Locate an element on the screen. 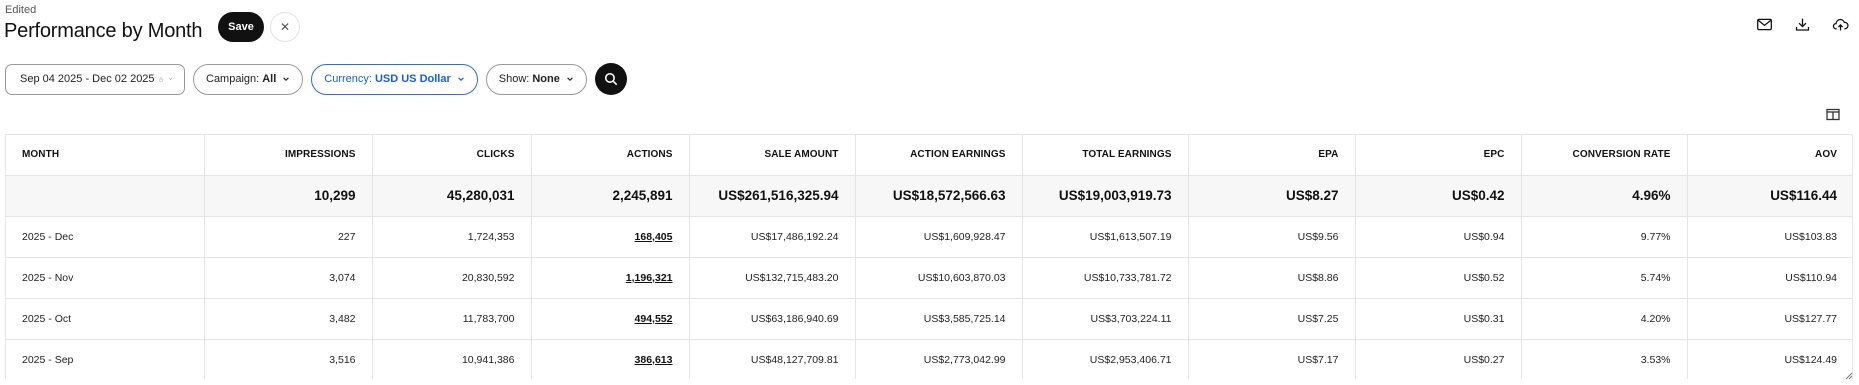 The height and width of the screenshot is (385, 1859). download-icon is located at coordinates (1802, 24).